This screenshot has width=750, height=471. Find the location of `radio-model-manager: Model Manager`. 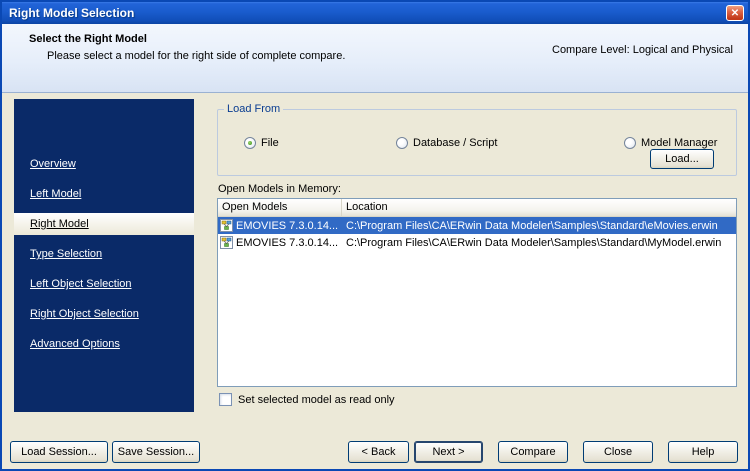

radio-model-manager: Model Manager is located at coordinates (670, 143).